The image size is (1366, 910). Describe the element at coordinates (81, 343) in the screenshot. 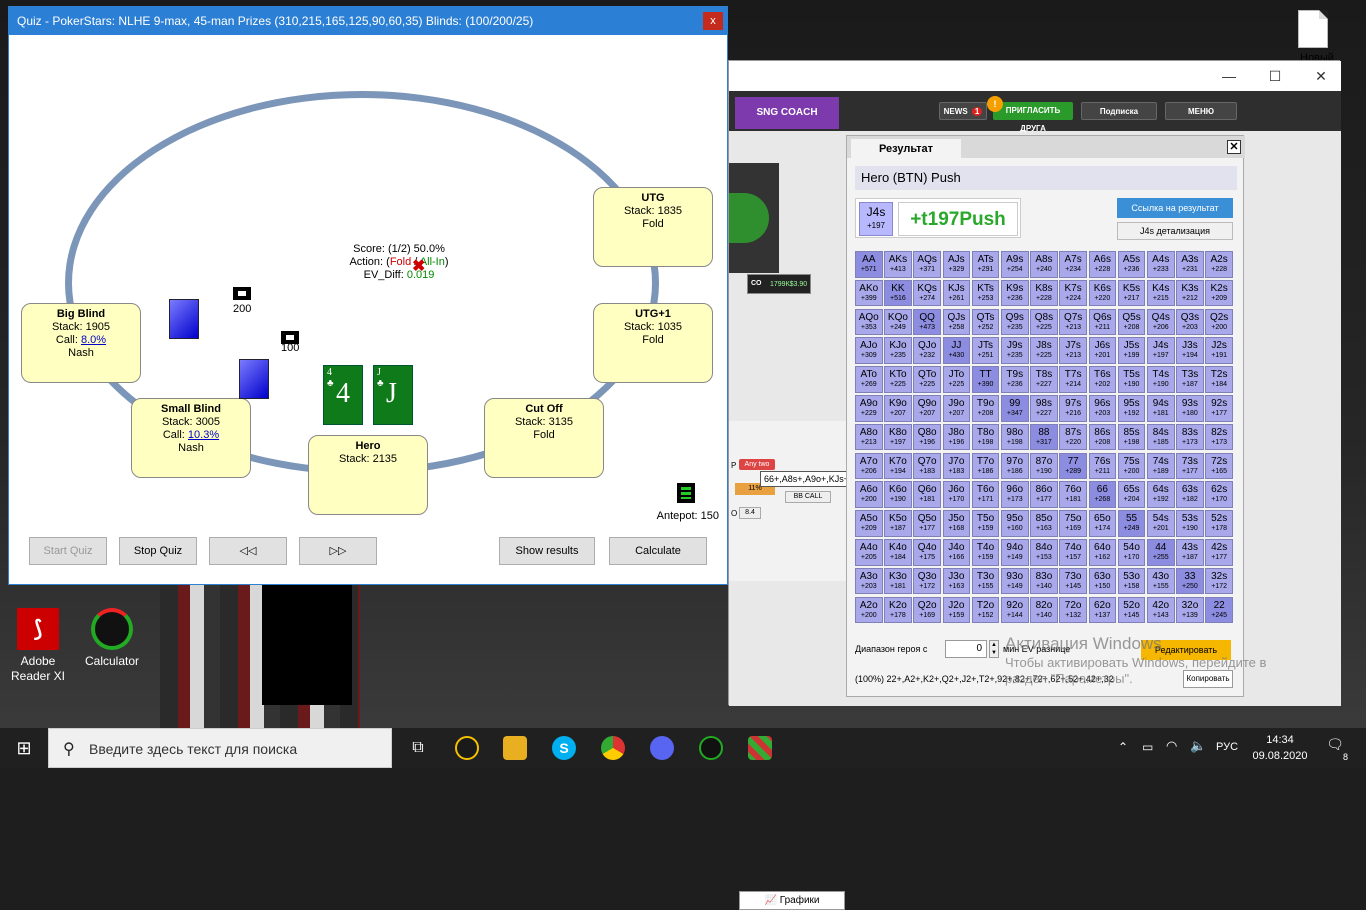

I see `seat-big-blind: Big Blind Stack: 1905 Call: 8.0% Nash` at that location.